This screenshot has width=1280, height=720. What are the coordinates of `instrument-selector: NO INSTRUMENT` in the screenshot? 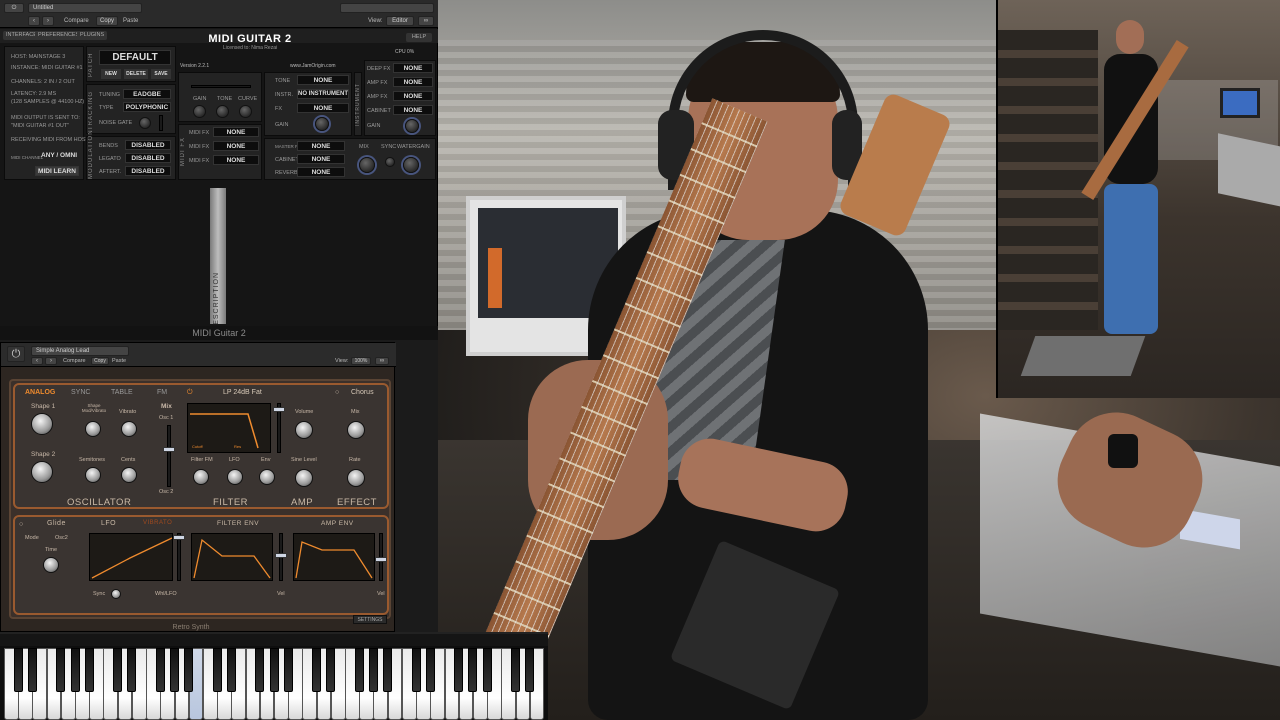 It's located at (323, 94).